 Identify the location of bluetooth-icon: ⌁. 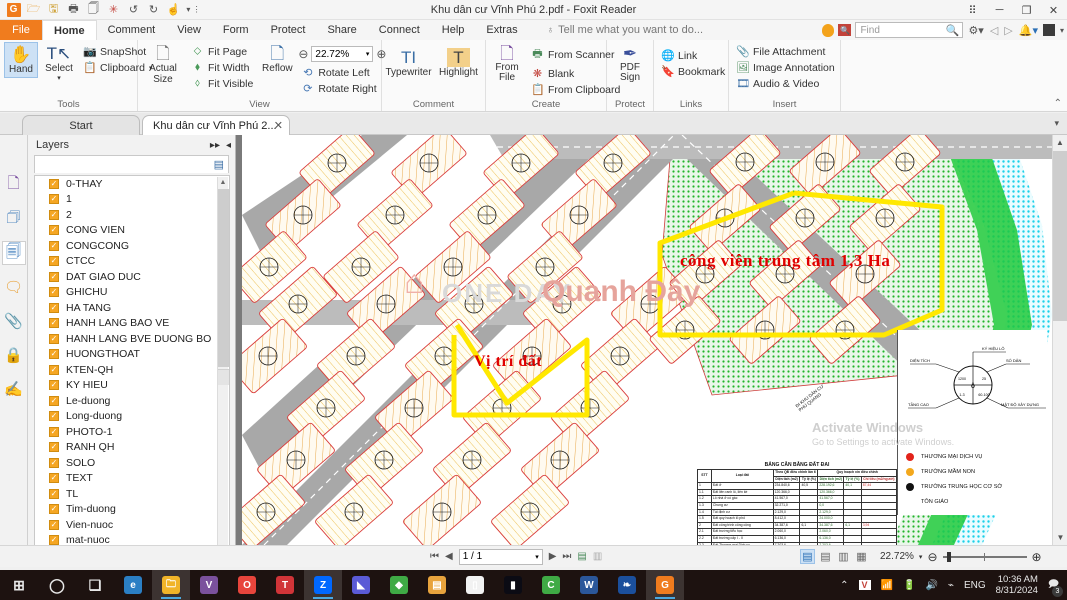
(951, 585).